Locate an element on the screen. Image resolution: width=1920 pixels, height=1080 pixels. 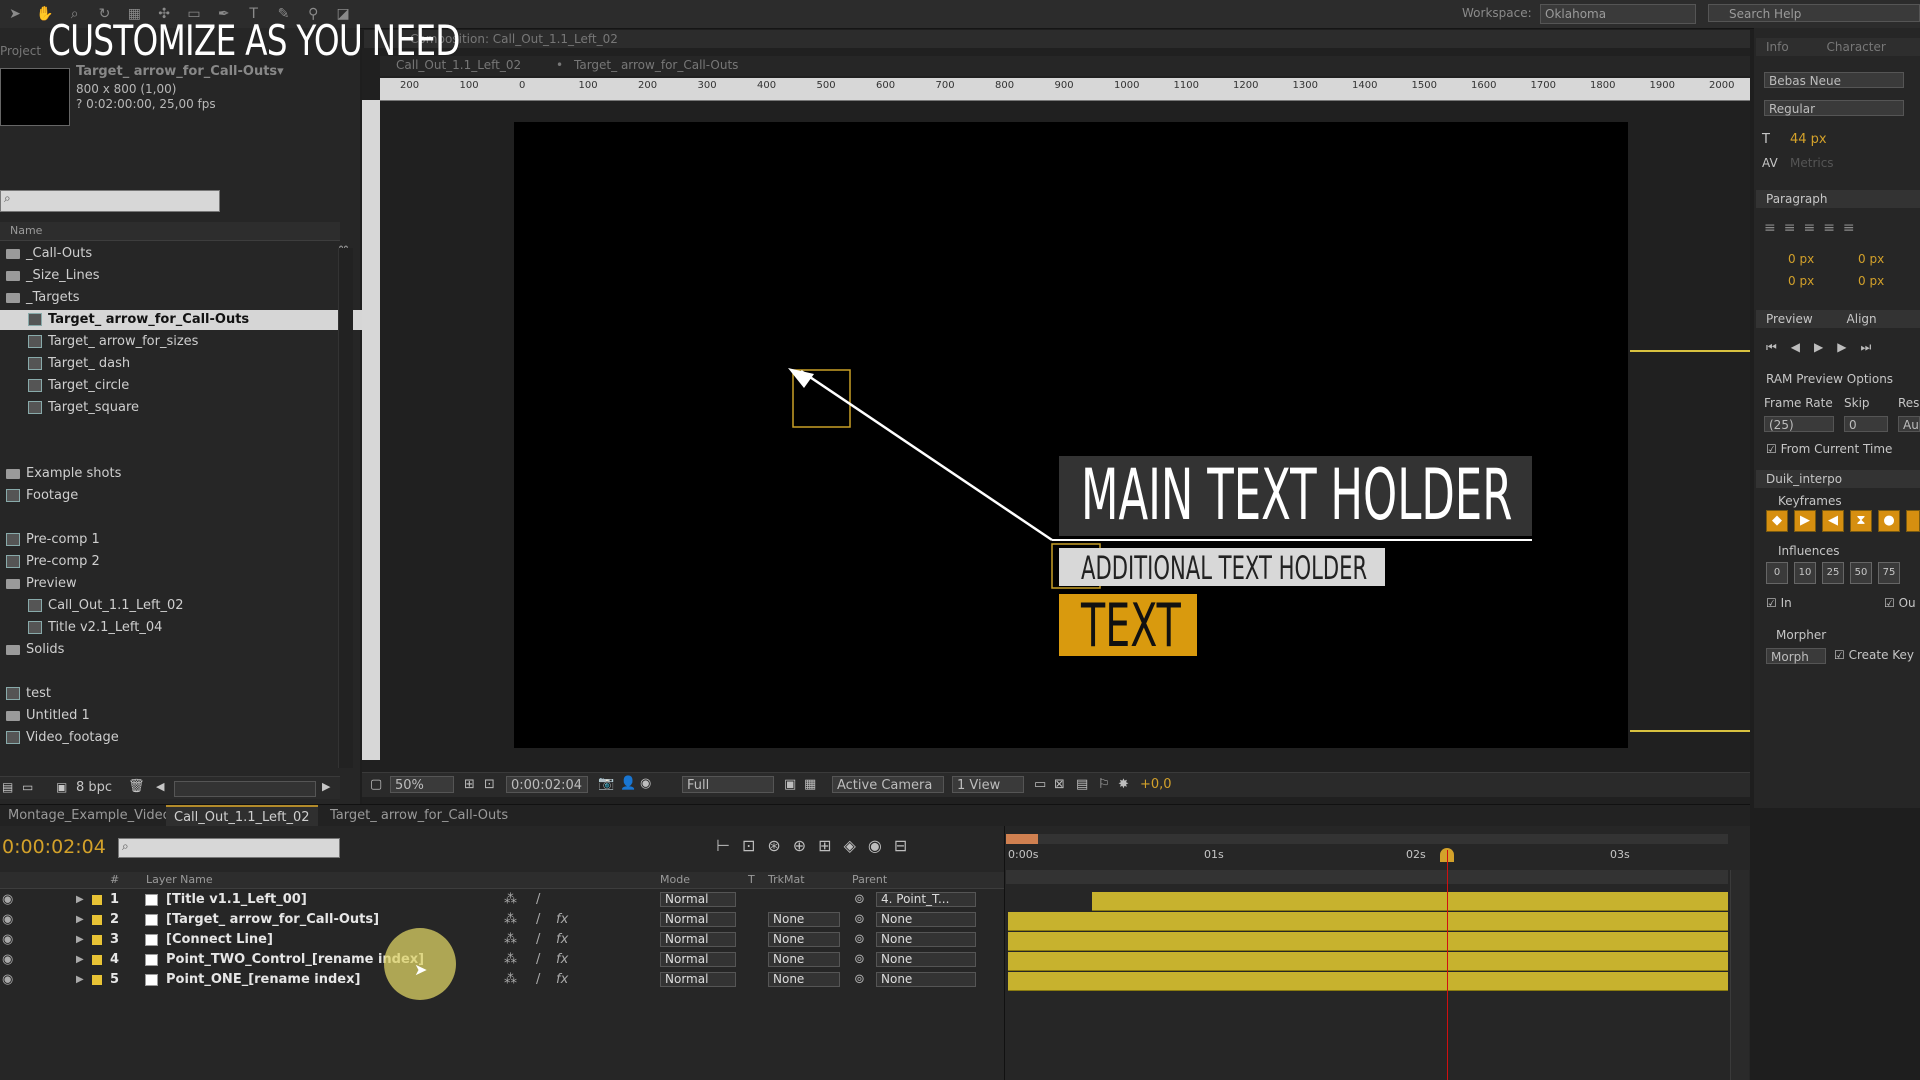
project-comp-item: Target_ dash is located at coordinates (183, 364).